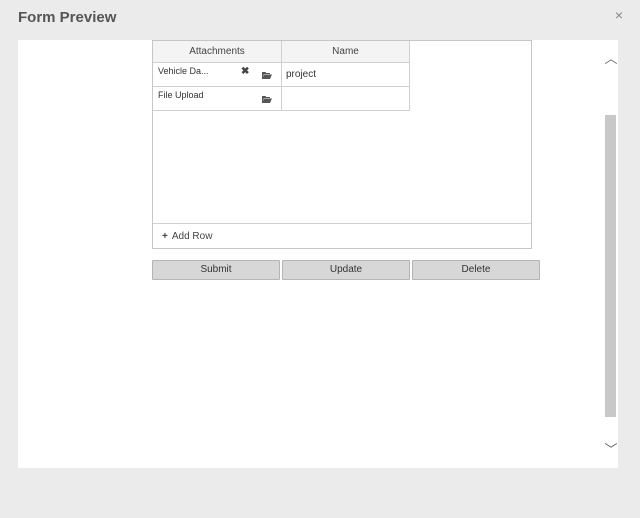 The image size is (640, 518). I want to click on attachment-cell: Vehicle Da... ✖, so click(217, 74).